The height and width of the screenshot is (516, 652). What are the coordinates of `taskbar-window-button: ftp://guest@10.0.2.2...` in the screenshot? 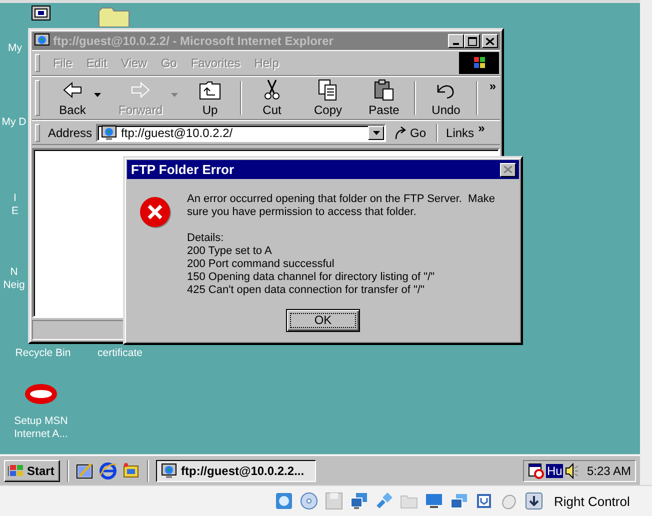 It's located at (236, 471).